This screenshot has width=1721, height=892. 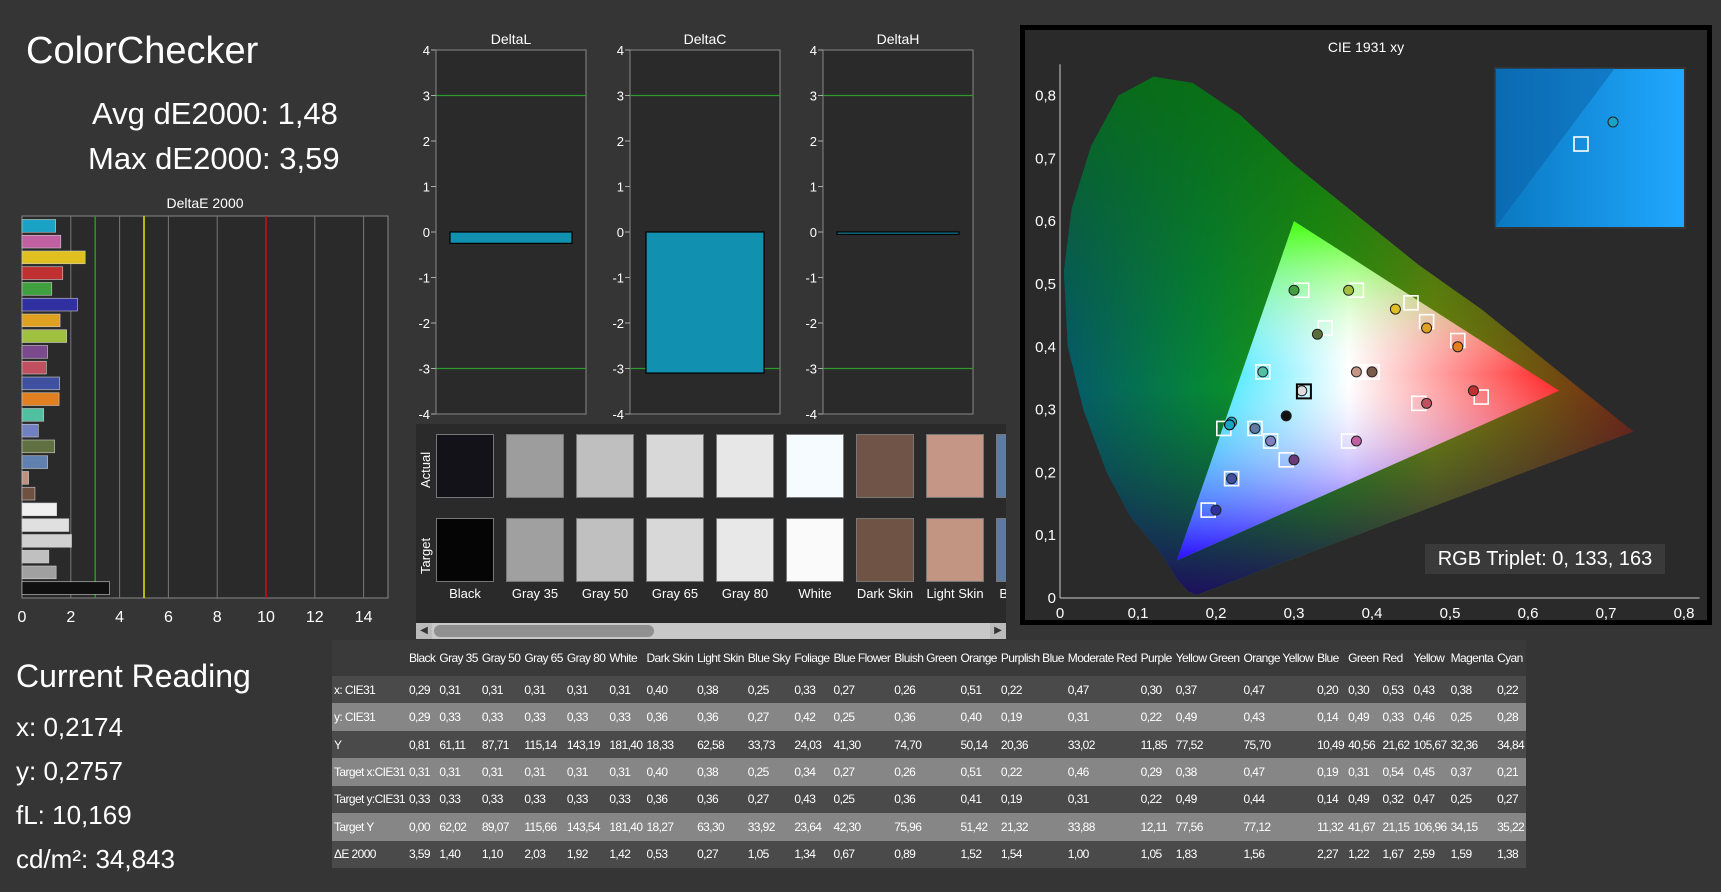 I want to click on table-cell: 1,56, so click(x=1278, y=854).